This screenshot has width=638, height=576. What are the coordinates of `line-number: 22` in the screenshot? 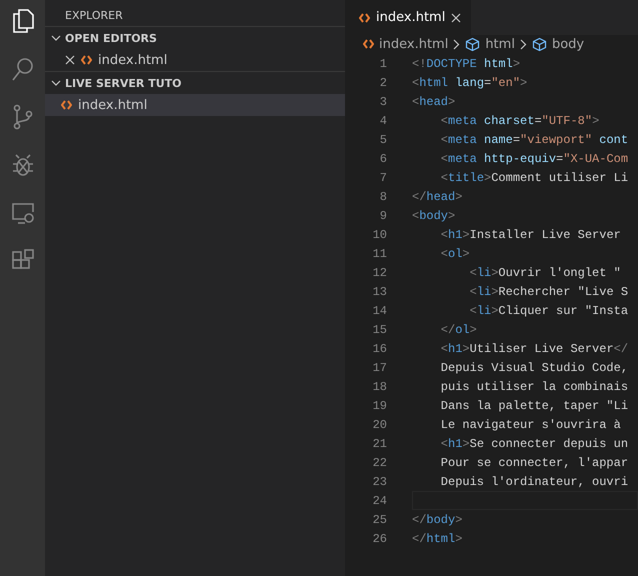 It's located at (379, 463).